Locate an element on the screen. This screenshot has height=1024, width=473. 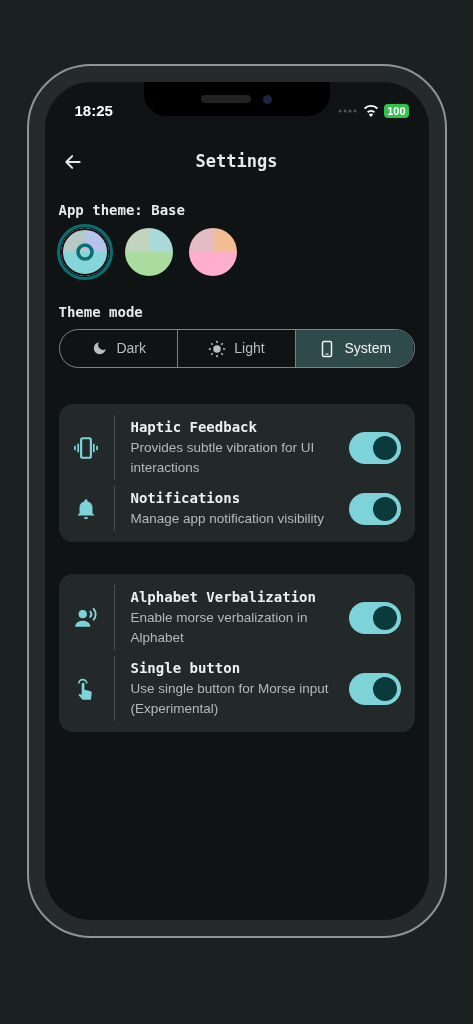
battery-level: 100 is located at coordinates (396, 111).